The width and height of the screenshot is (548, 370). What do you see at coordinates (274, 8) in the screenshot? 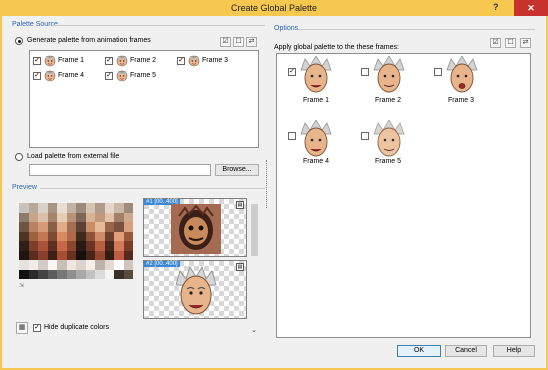
I see `window-title: Create Global Palette` at bounding box center [274, 8].